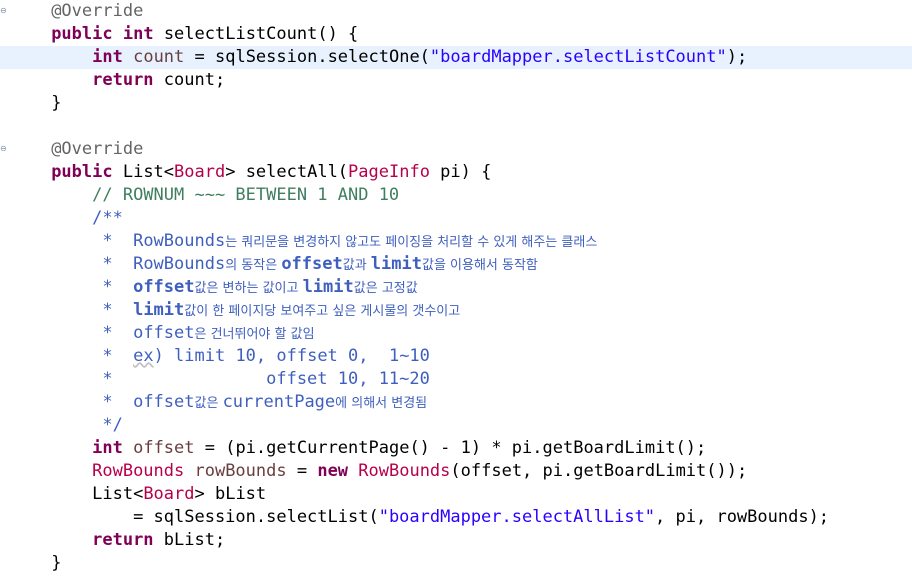  Describe the element at coordinates (456, 402) in the screenshot. I see `code-line: * offset값은 currentPage에 의해서 변경됨` at that location.